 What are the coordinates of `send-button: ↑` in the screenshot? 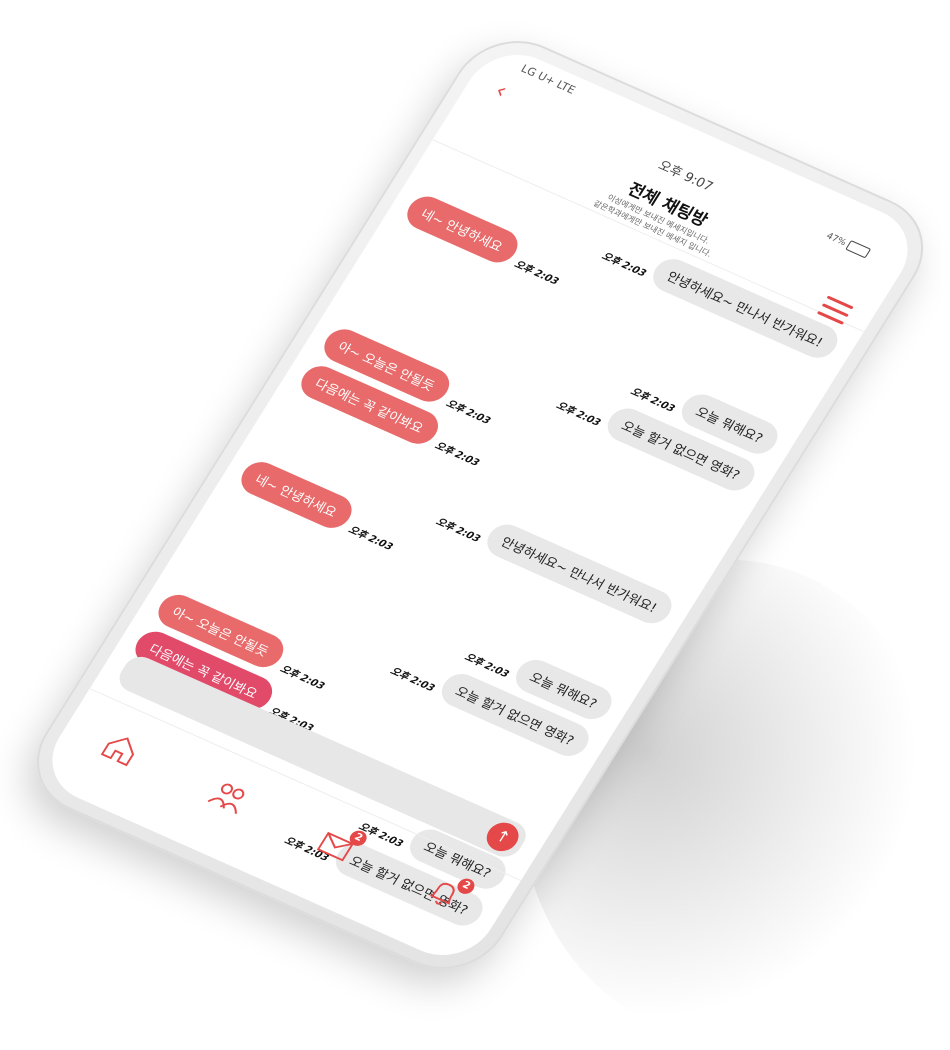 It's located at (502, 836).